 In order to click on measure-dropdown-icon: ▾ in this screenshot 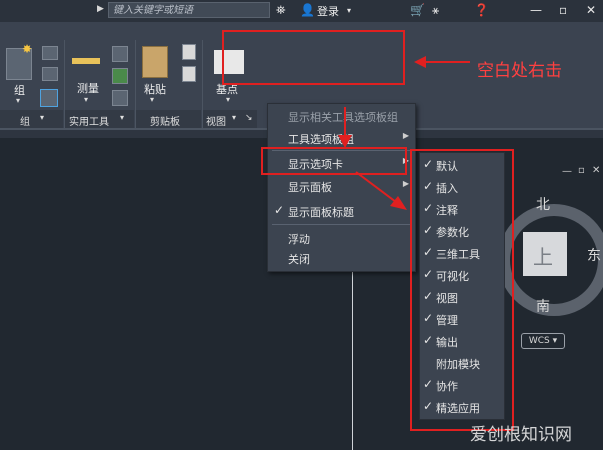, I will do `click(86, 99)`.